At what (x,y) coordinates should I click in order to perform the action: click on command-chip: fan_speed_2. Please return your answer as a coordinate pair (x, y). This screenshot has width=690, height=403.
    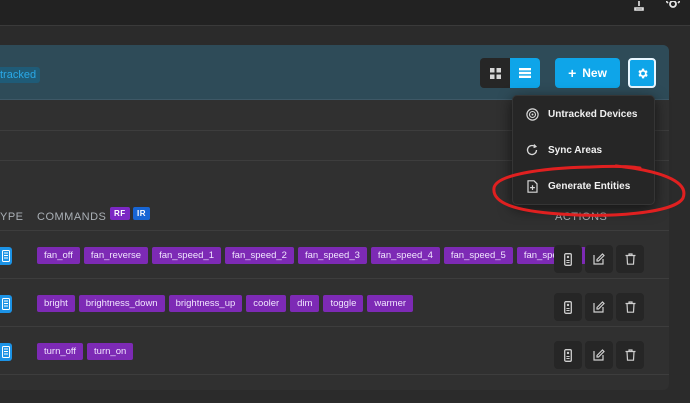
    Looking at the image, I should click on (259, 255).